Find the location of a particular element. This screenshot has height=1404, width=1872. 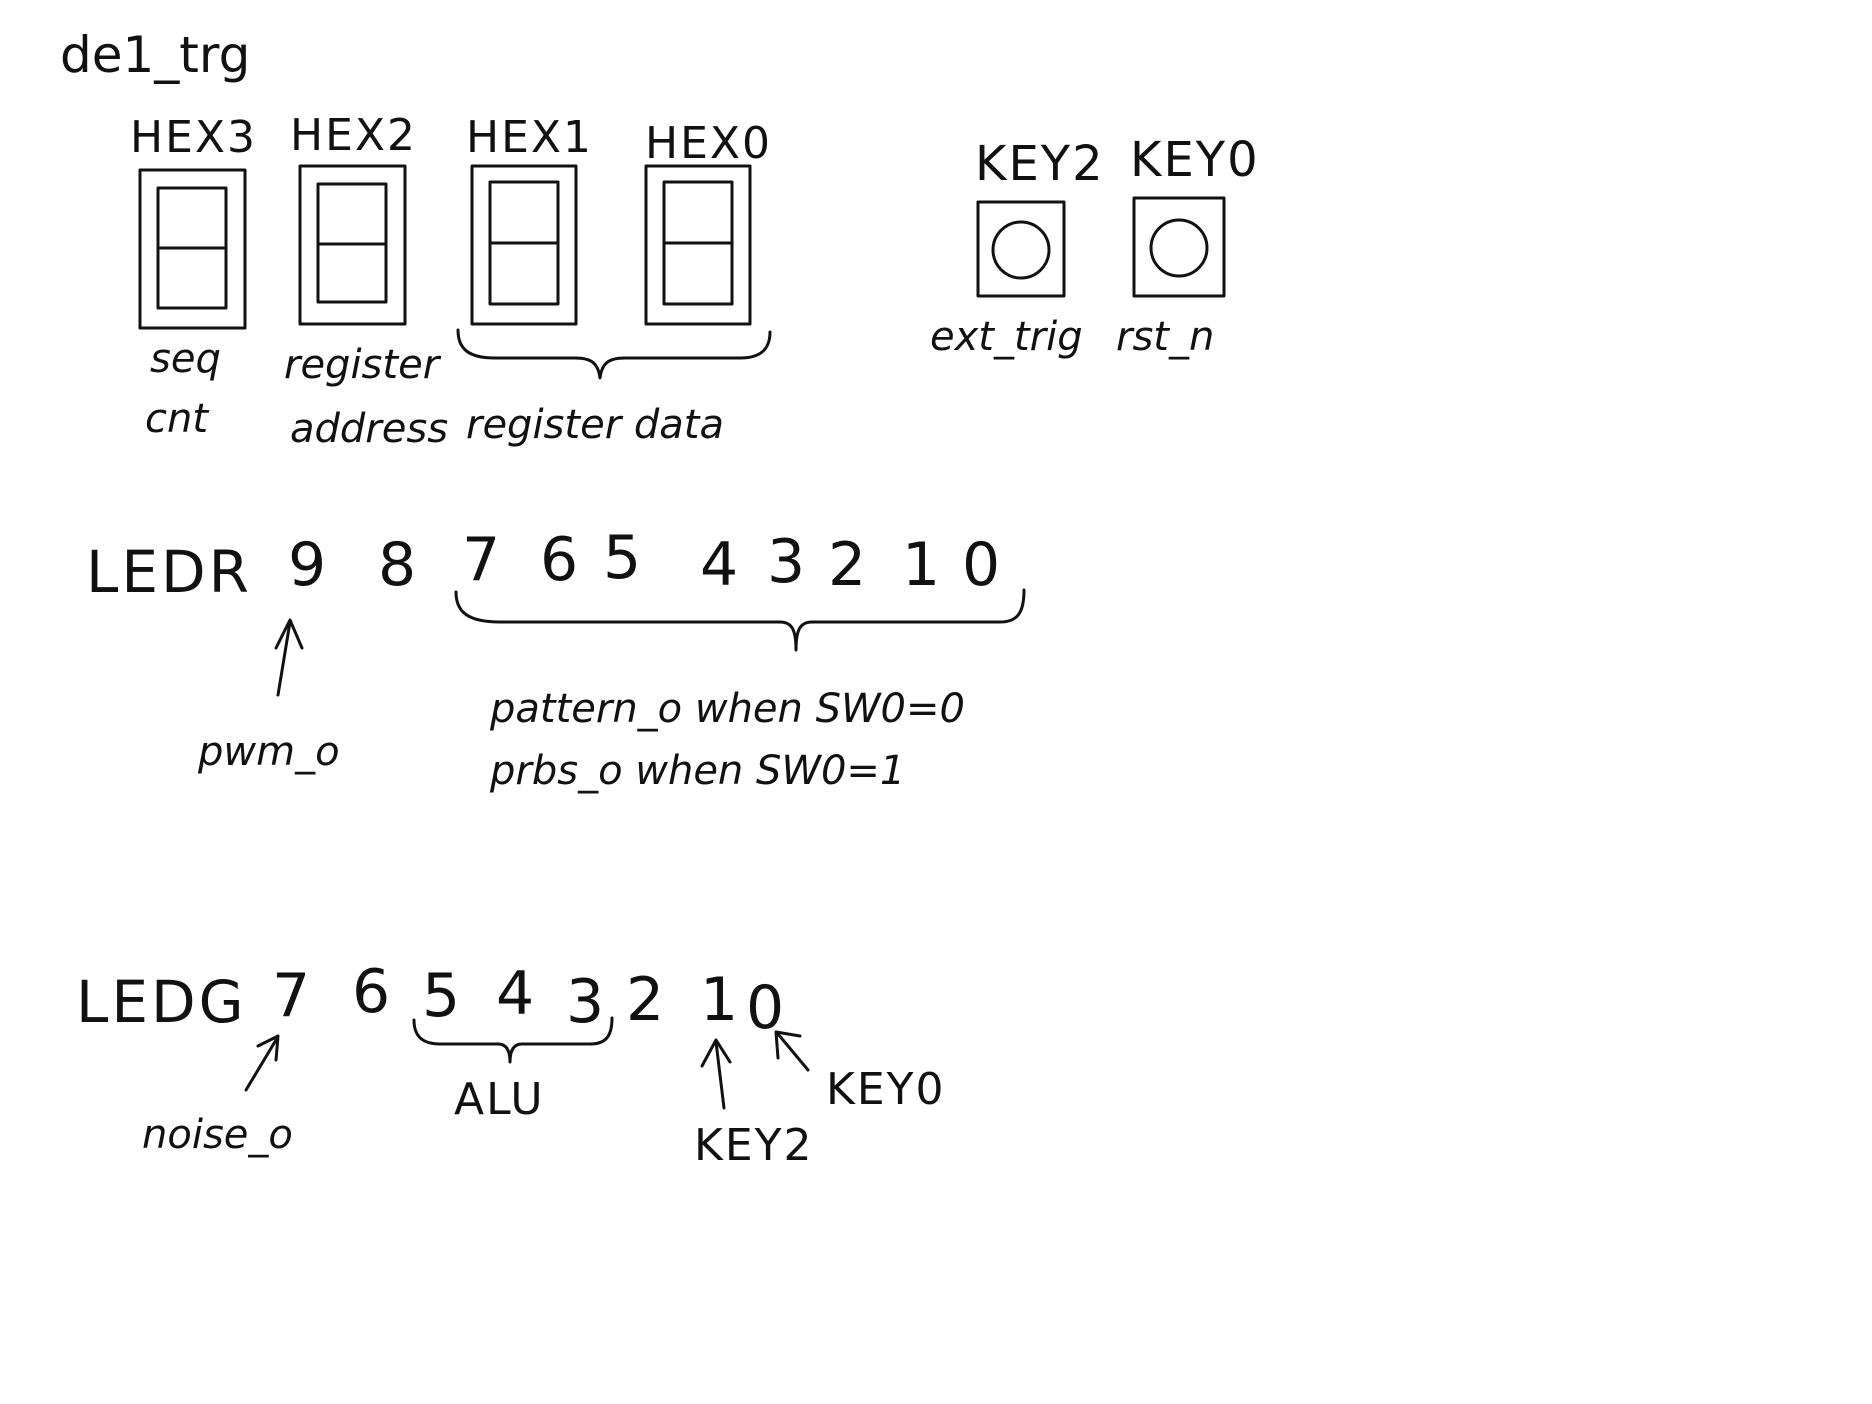

key0-circle is located at coordinates (1179, 248).